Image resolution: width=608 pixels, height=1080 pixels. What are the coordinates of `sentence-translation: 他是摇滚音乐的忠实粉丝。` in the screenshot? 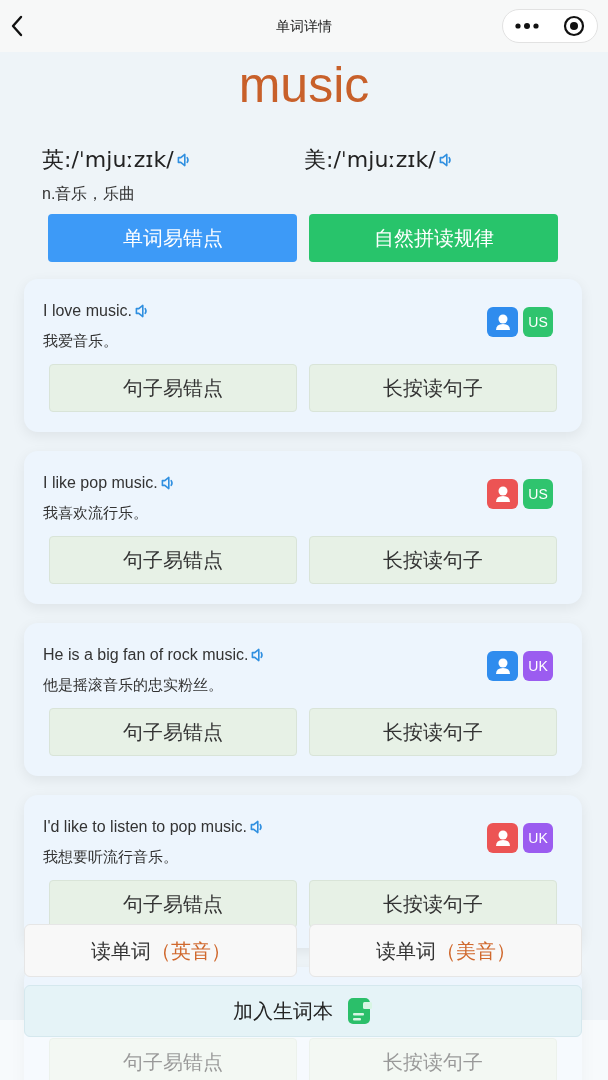 It's located at (133, 685).